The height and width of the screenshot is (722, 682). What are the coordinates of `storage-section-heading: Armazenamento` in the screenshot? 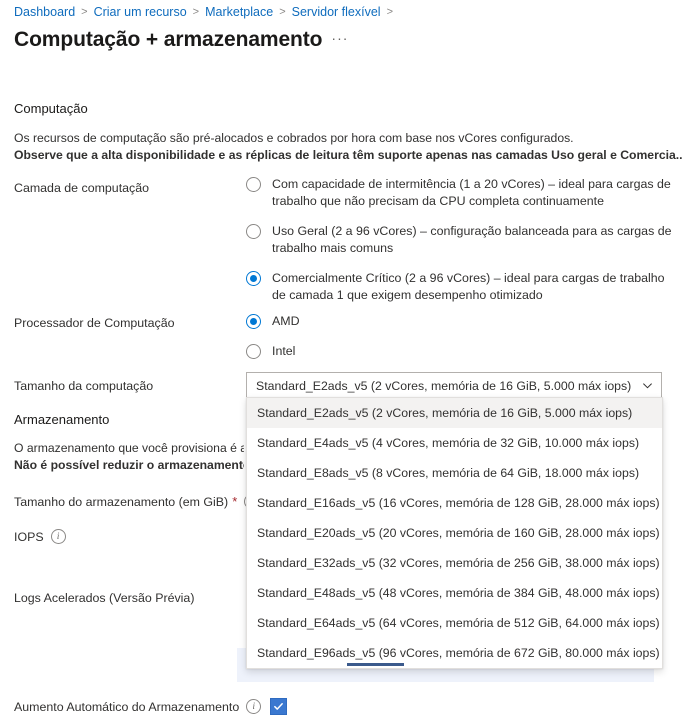 It's located at (62, 419).